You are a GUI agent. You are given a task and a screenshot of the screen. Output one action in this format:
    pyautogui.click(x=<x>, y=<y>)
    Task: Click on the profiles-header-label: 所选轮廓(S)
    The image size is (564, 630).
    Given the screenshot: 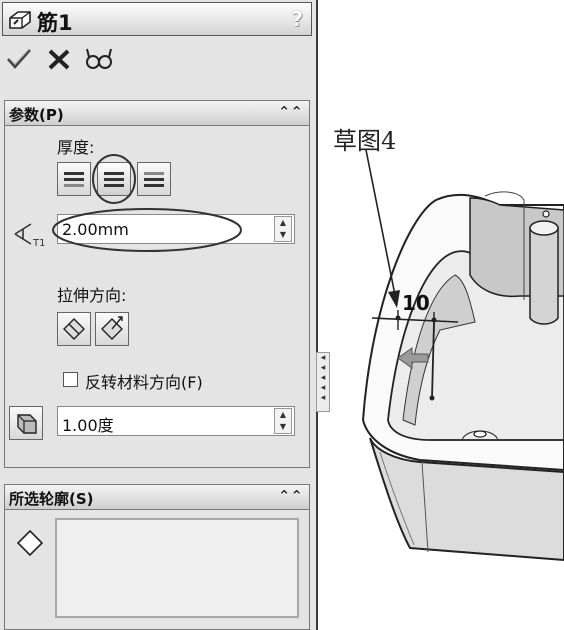 What is the action you would take?
    pyautogui.click(x=51, y=499)
    